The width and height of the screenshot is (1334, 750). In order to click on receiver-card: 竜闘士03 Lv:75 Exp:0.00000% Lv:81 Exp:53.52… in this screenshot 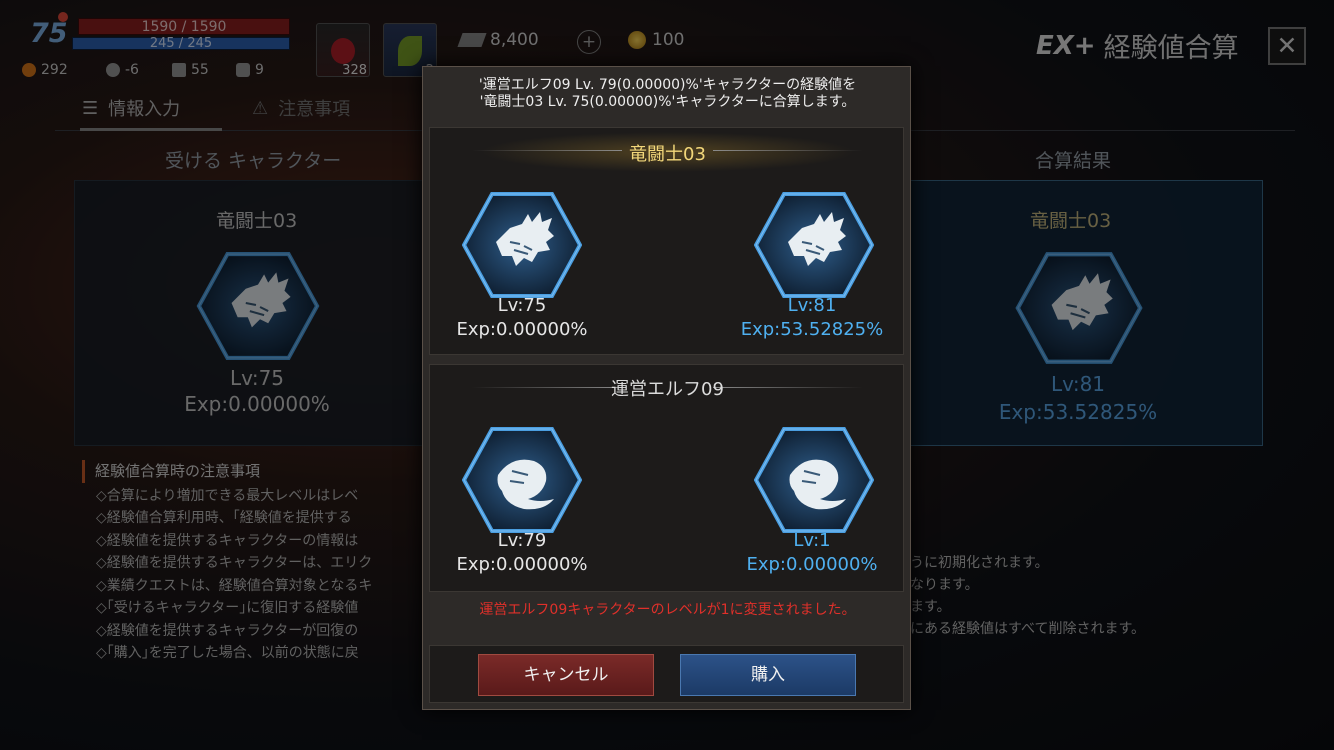, I will do `click(666, 241)`.